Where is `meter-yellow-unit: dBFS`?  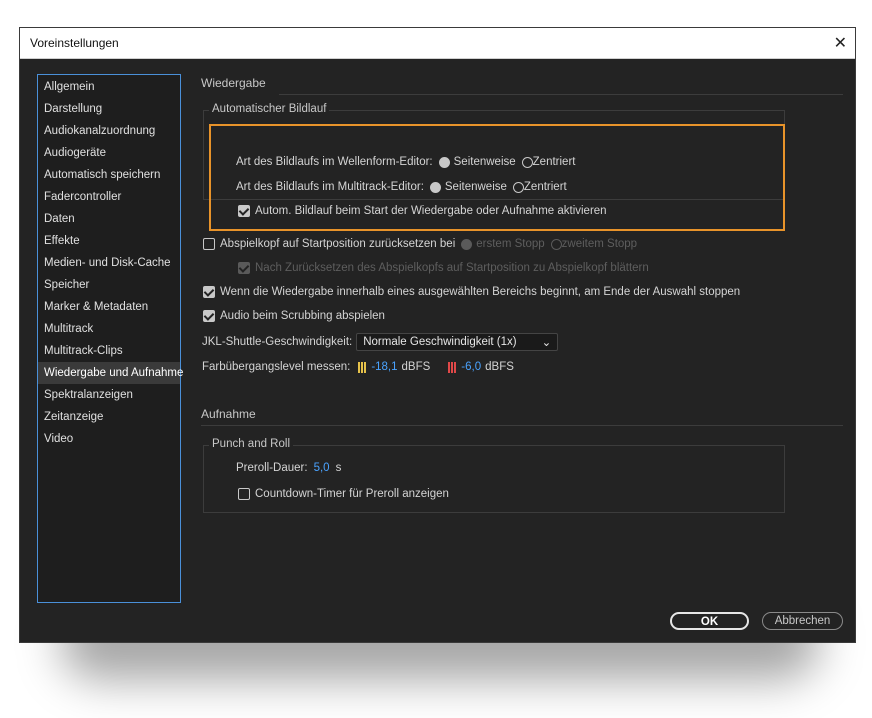
meter-yellow-unit: dBFS is located at coordinates (416, 367).